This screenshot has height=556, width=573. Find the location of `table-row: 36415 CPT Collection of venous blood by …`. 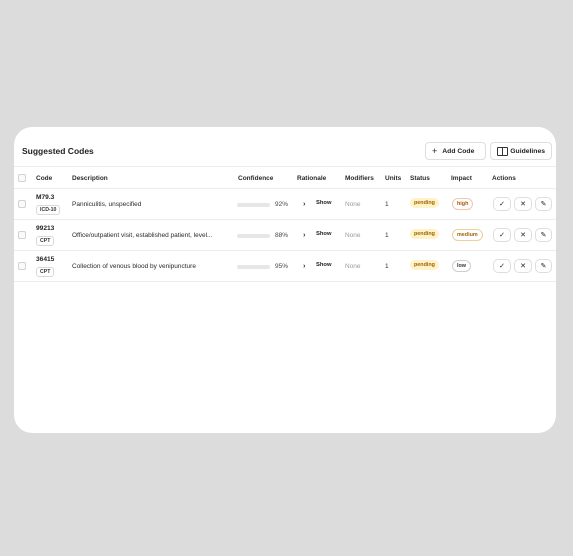

table-row: 36415 CPT Collection of venous blood by … is located at coordinates (285, 266).